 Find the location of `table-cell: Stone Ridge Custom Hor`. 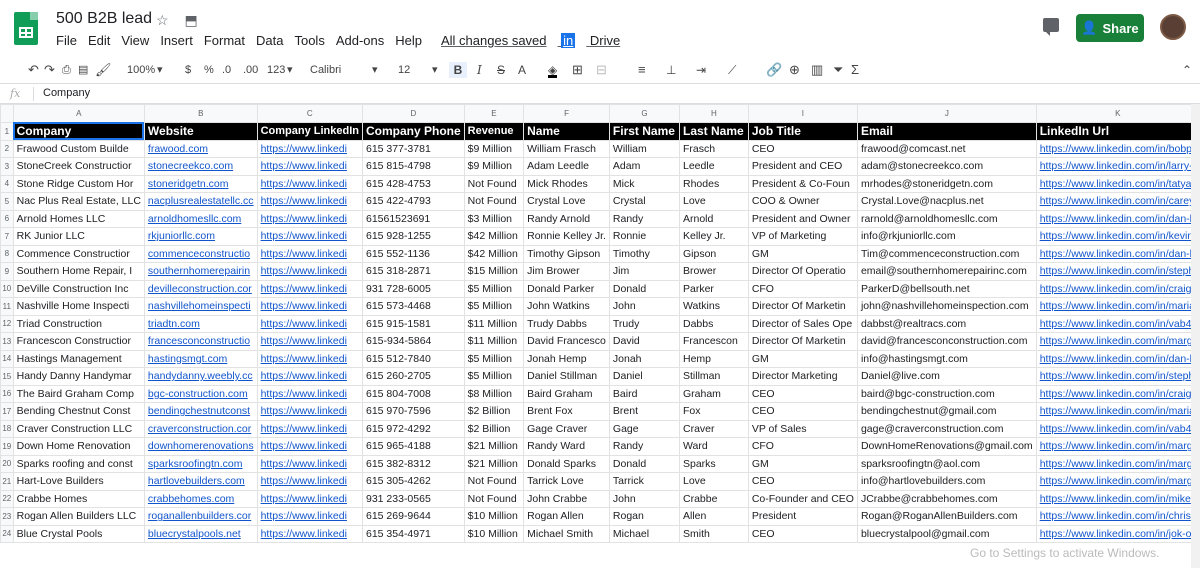

table-cell: Stone Ridge Custom Hor is located at coordinates (78, 183).